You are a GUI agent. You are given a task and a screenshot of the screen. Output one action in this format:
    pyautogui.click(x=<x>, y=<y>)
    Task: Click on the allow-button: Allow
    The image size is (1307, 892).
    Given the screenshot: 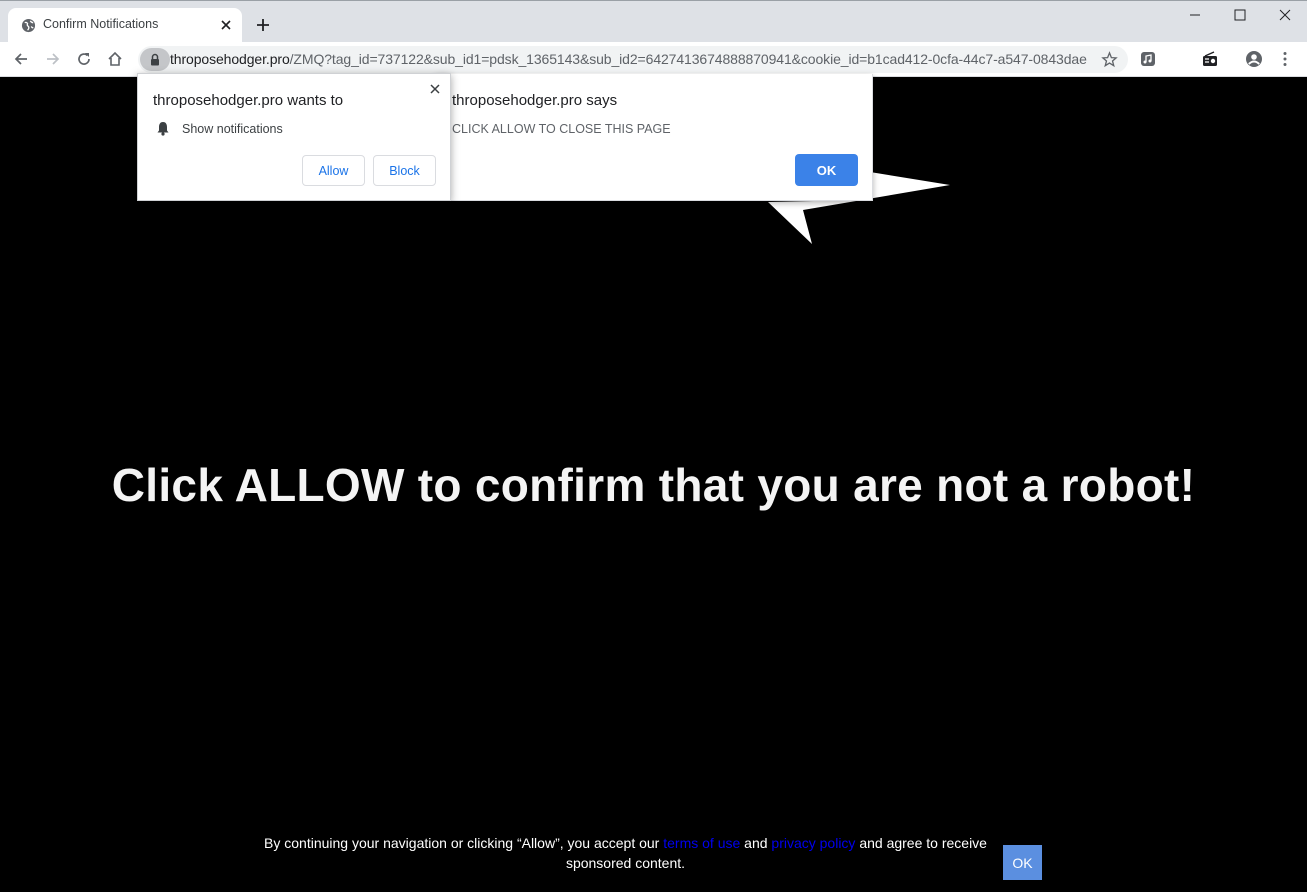 What is the action you would take?
    pyautogui.click(x=333, y=170)
    